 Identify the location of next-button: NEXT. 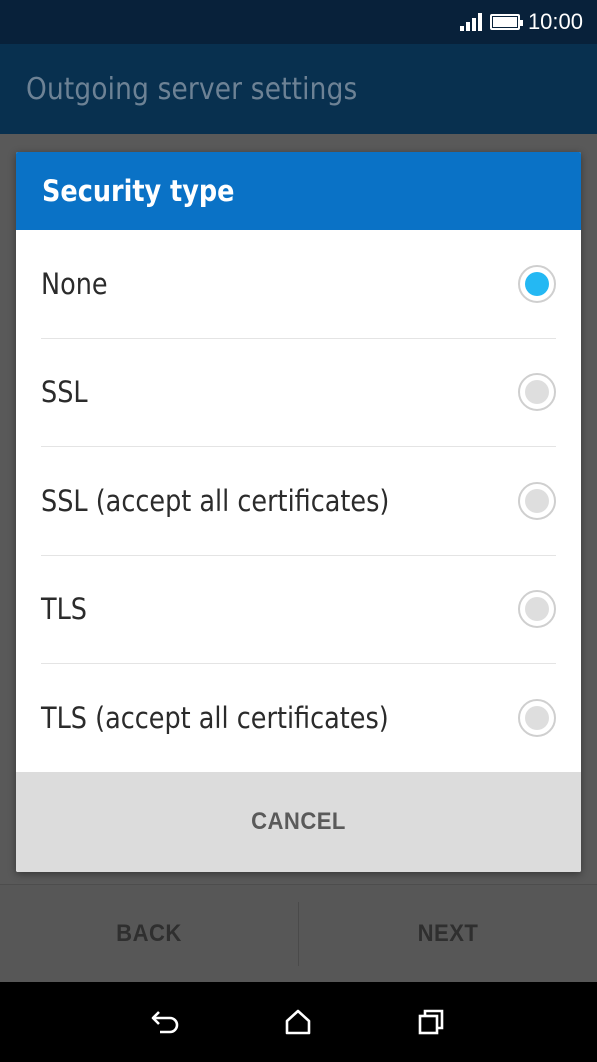
(448, 933).